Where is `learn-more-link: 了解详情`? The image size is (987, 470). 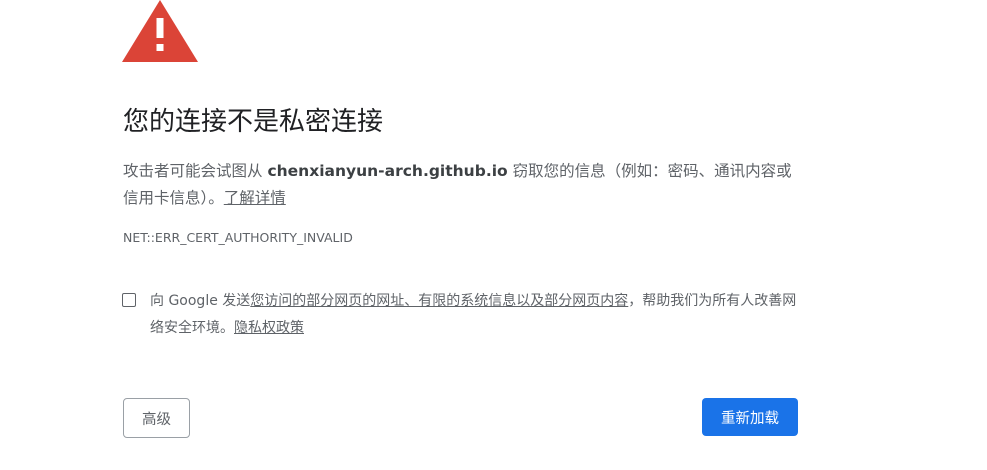 learn-more-link: 了解详情 is located at coordinates (255, 198).